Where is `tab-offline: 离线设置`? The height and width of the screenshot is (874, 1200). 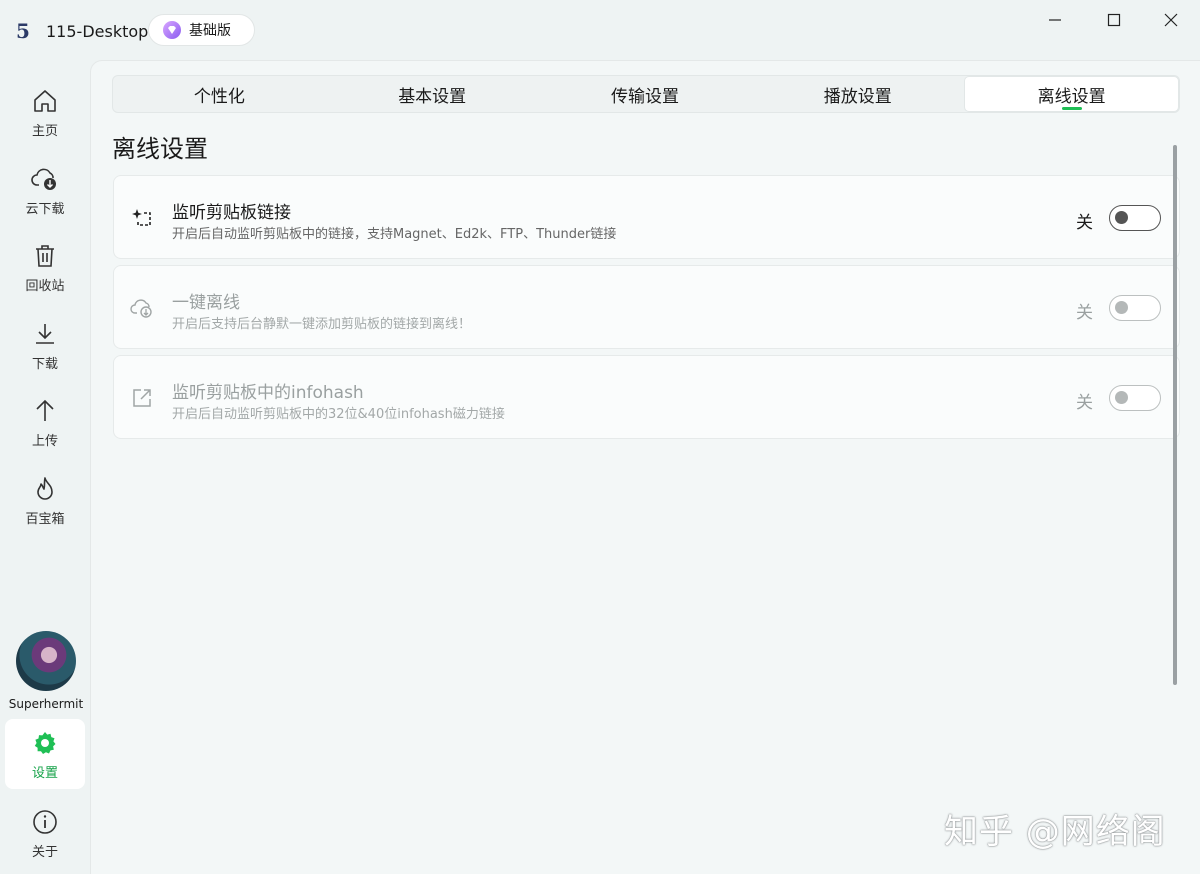 tab-offline: 离线设置 is located at coordinates (1071, 94).